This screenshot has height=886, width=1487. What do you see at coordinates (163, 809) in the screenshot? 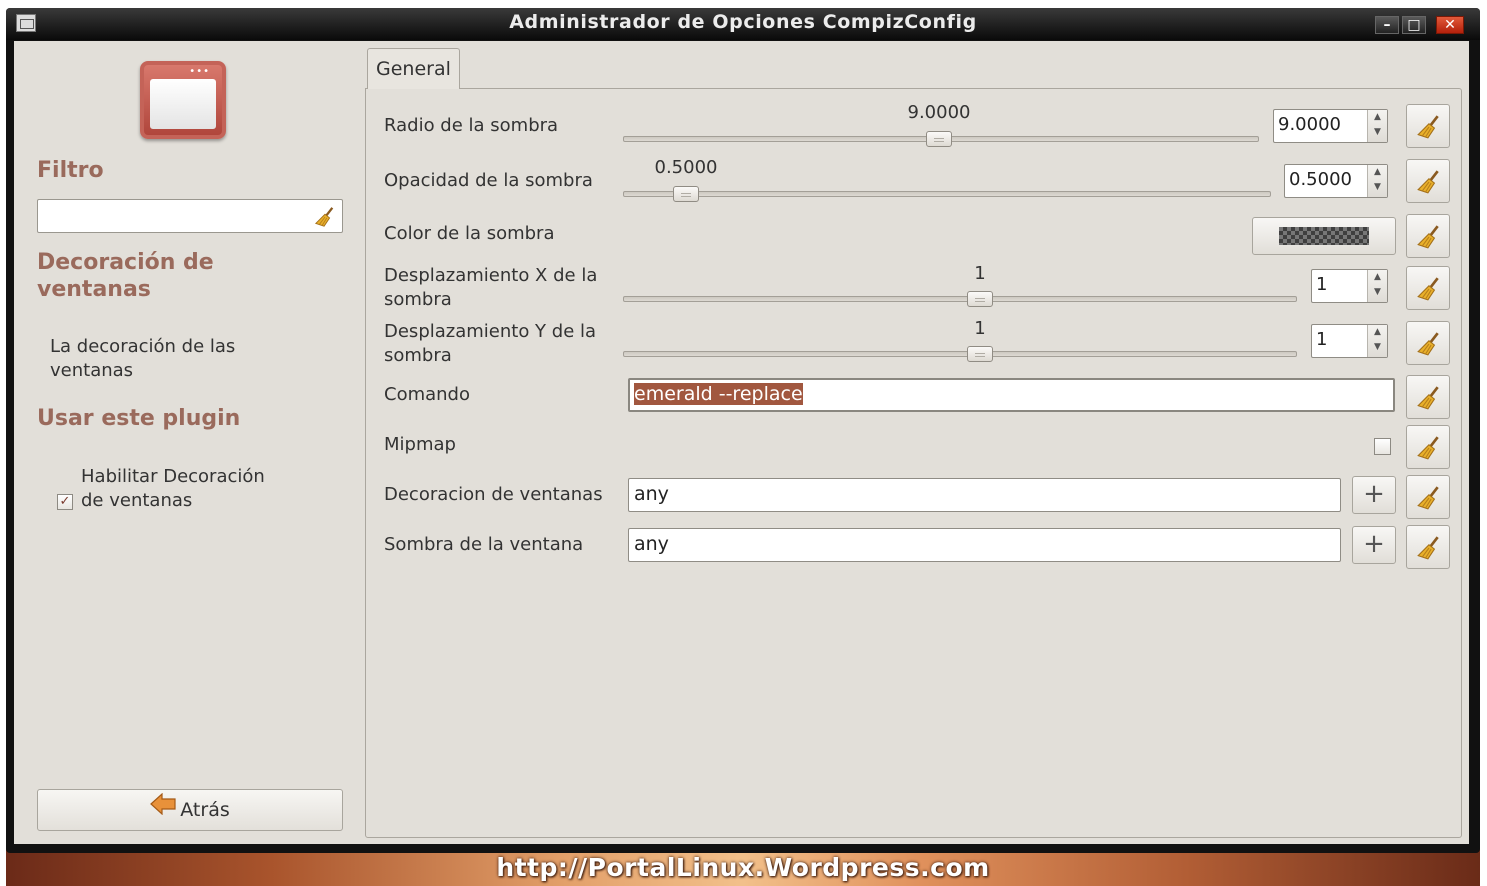
I see `arrow-left-icon` at bounding box center [163, 809].